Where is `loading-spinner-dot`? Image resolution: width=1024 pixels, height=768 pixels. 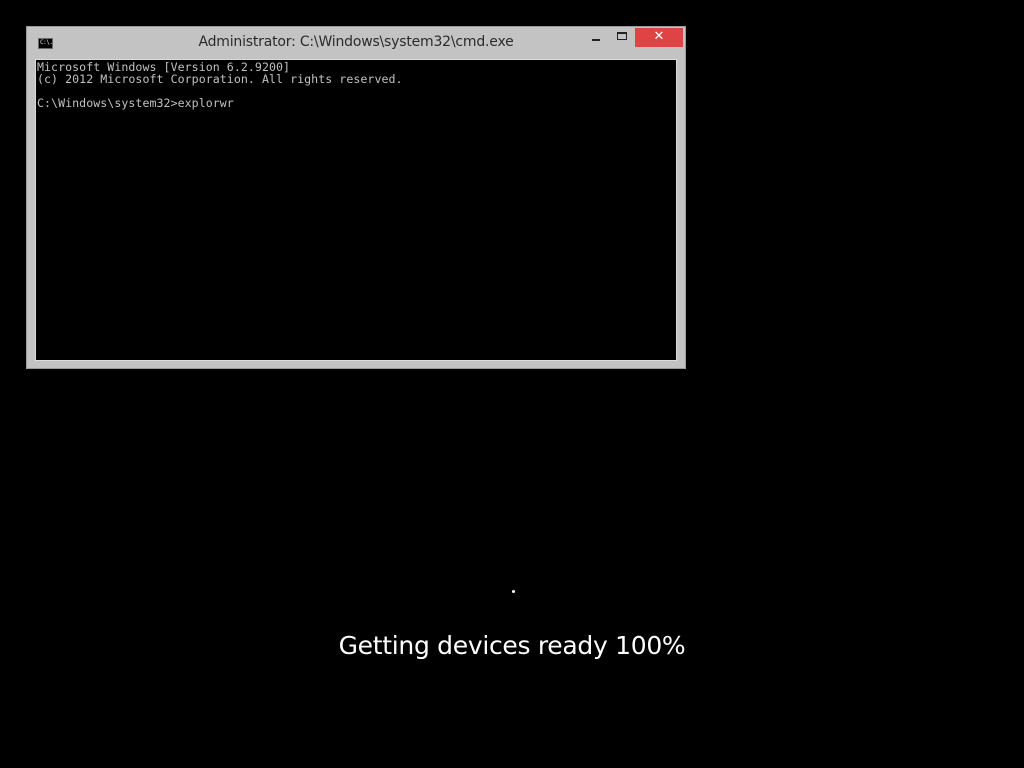 loading-spinner-dot is located at coordinates (513, 591).